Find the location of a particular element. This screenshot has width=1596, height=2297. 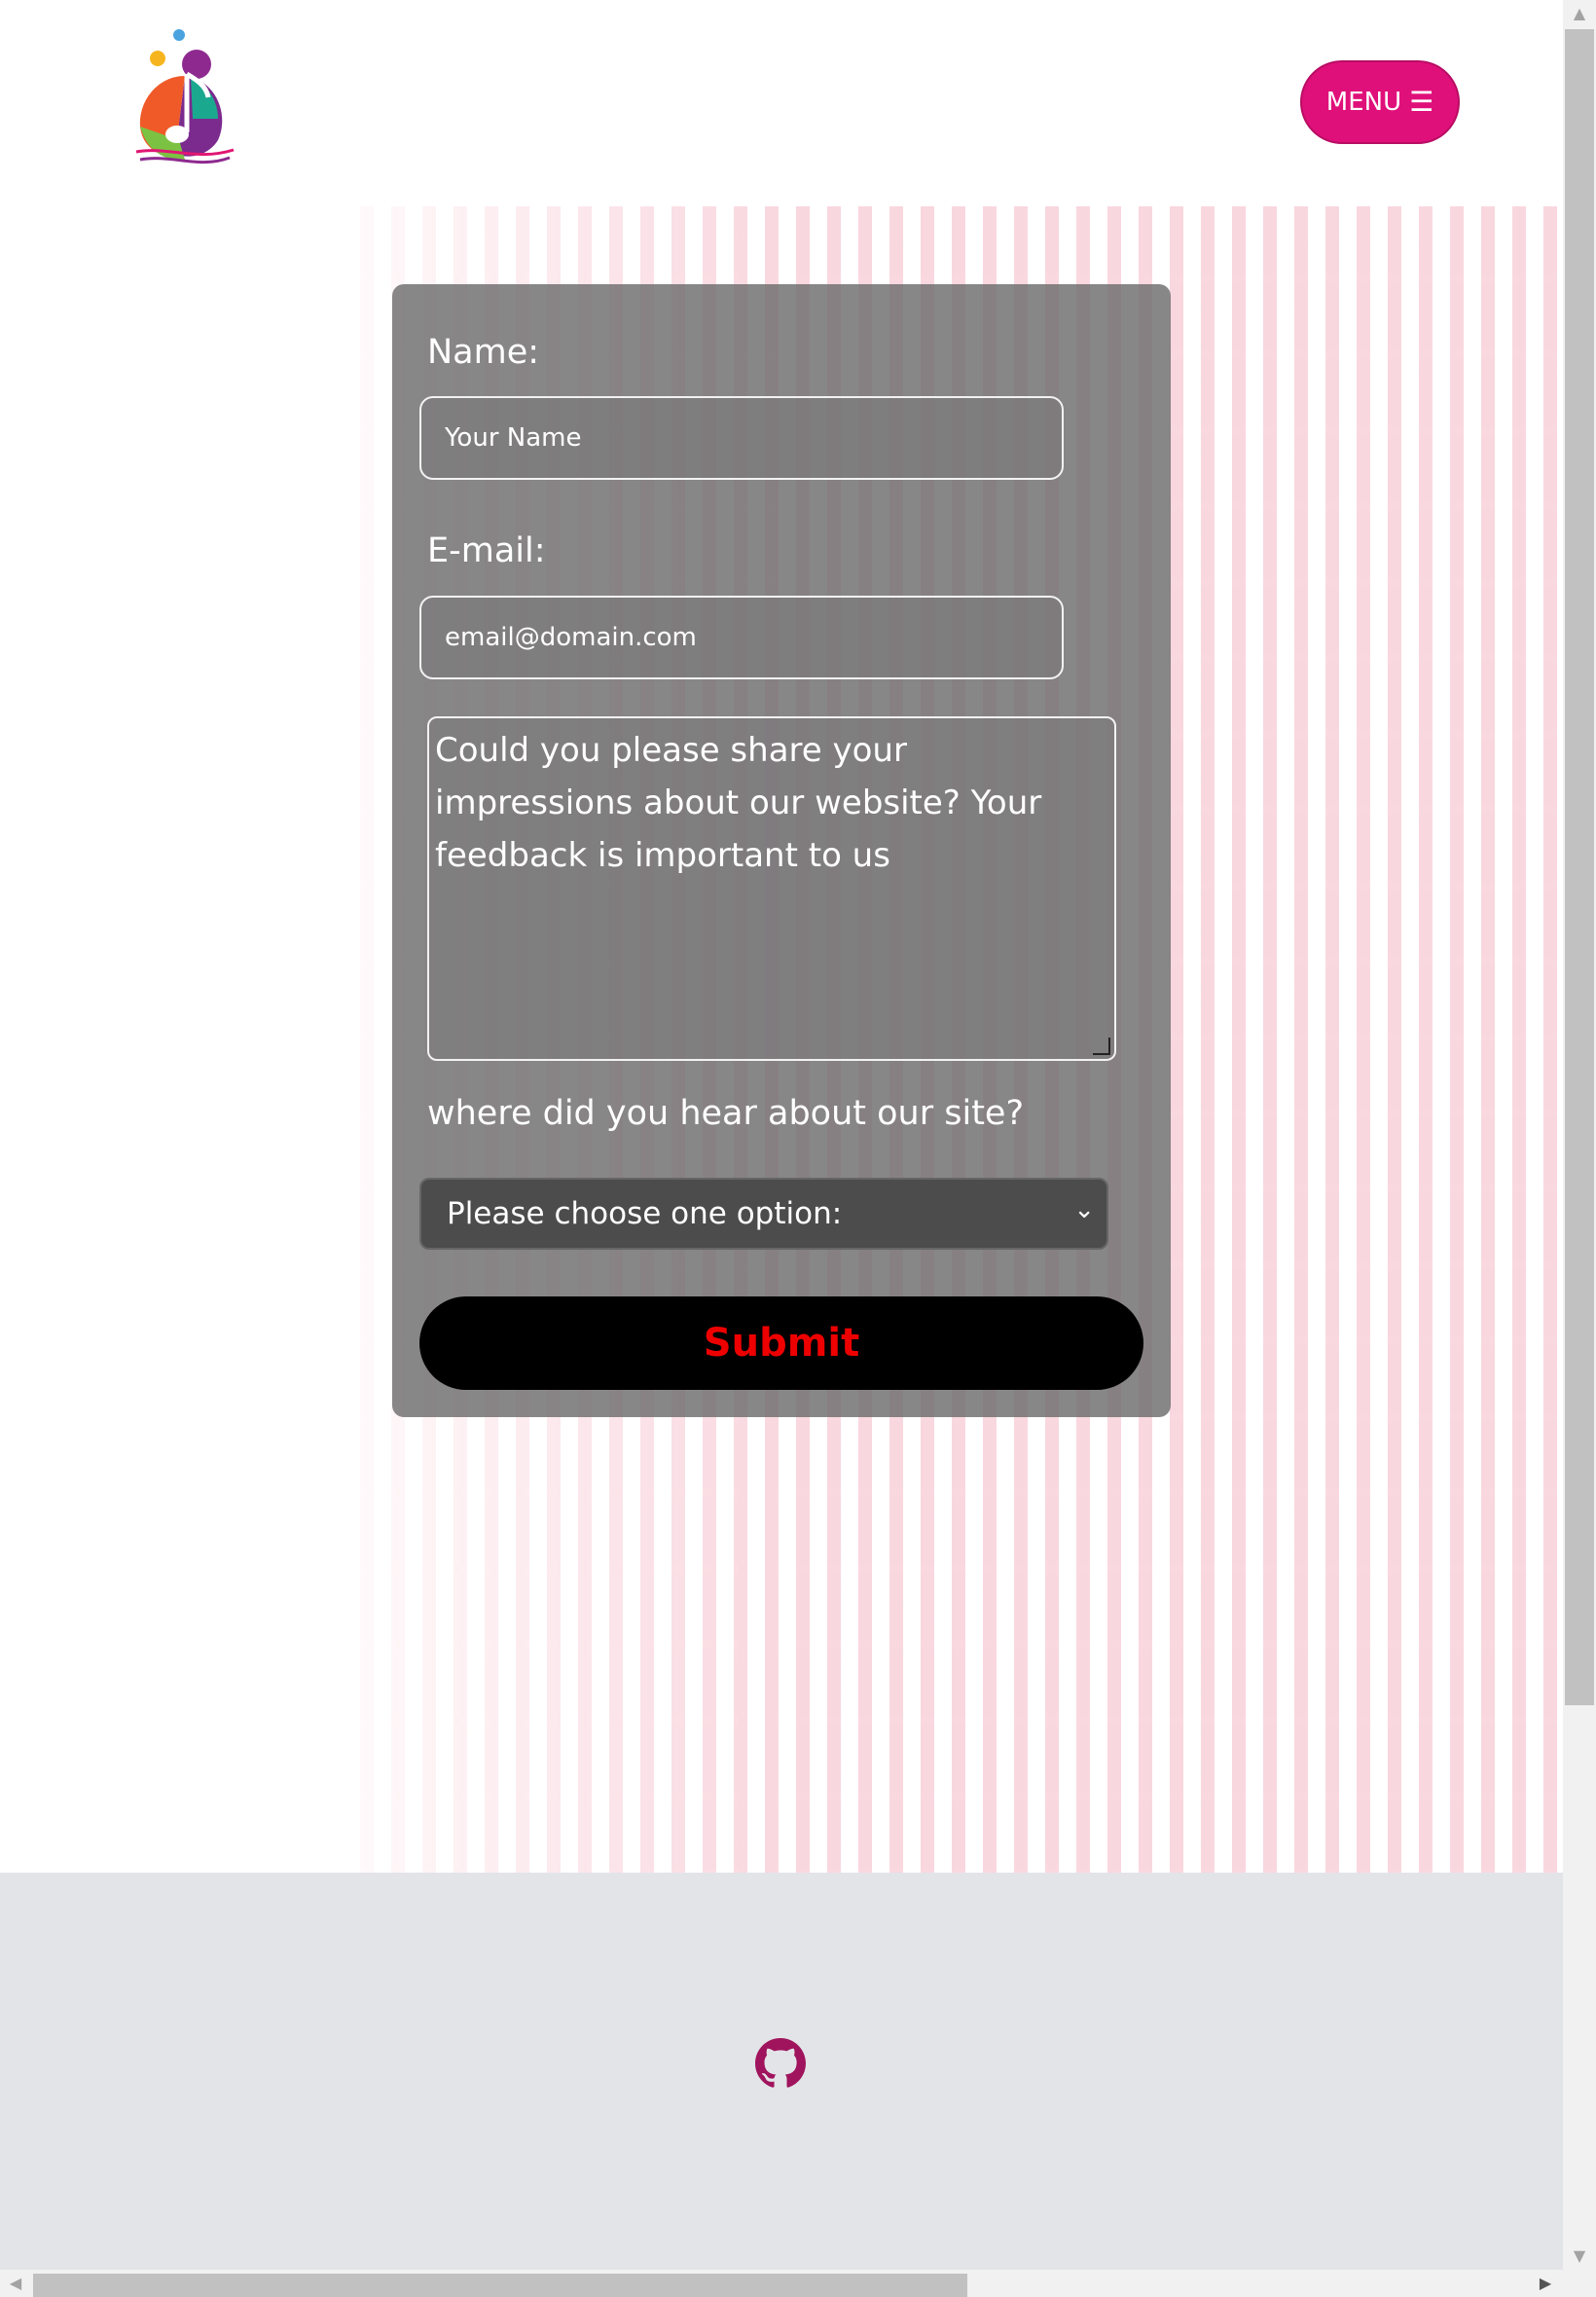

horizontal-scroll-thumb is located at coordinates (500, 2286).